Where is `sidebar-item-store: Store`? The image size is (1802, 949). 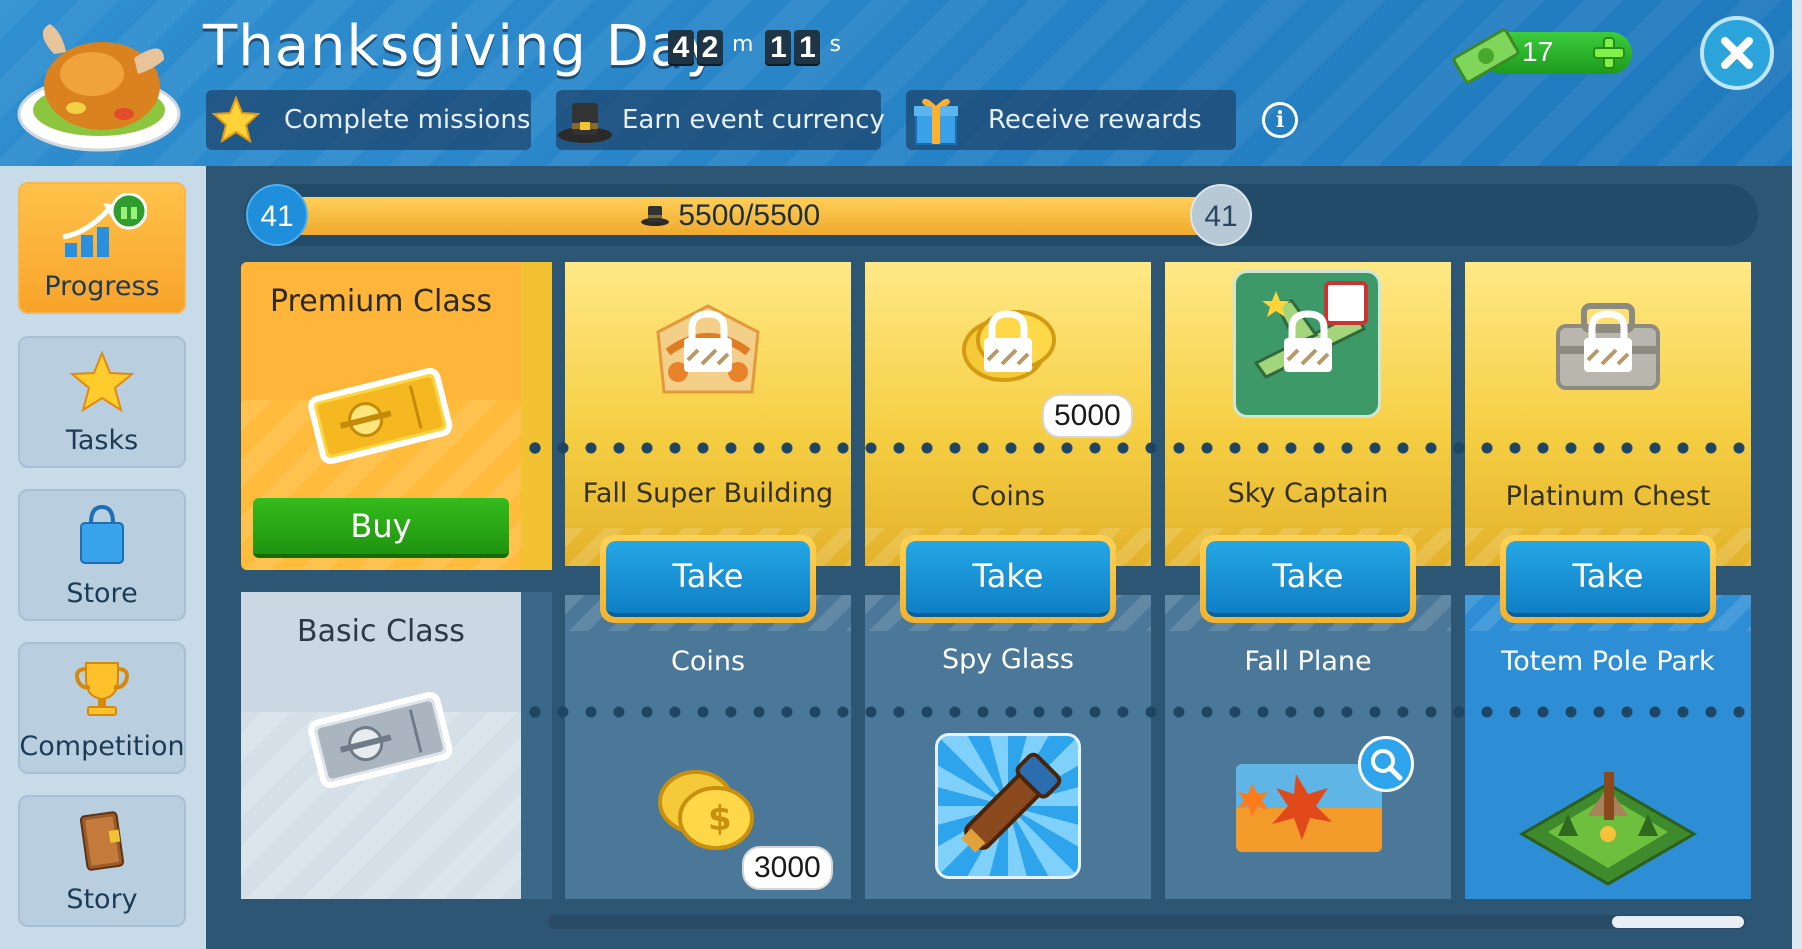
sidebar-item-store: Store is located at coordinates (102, 555).